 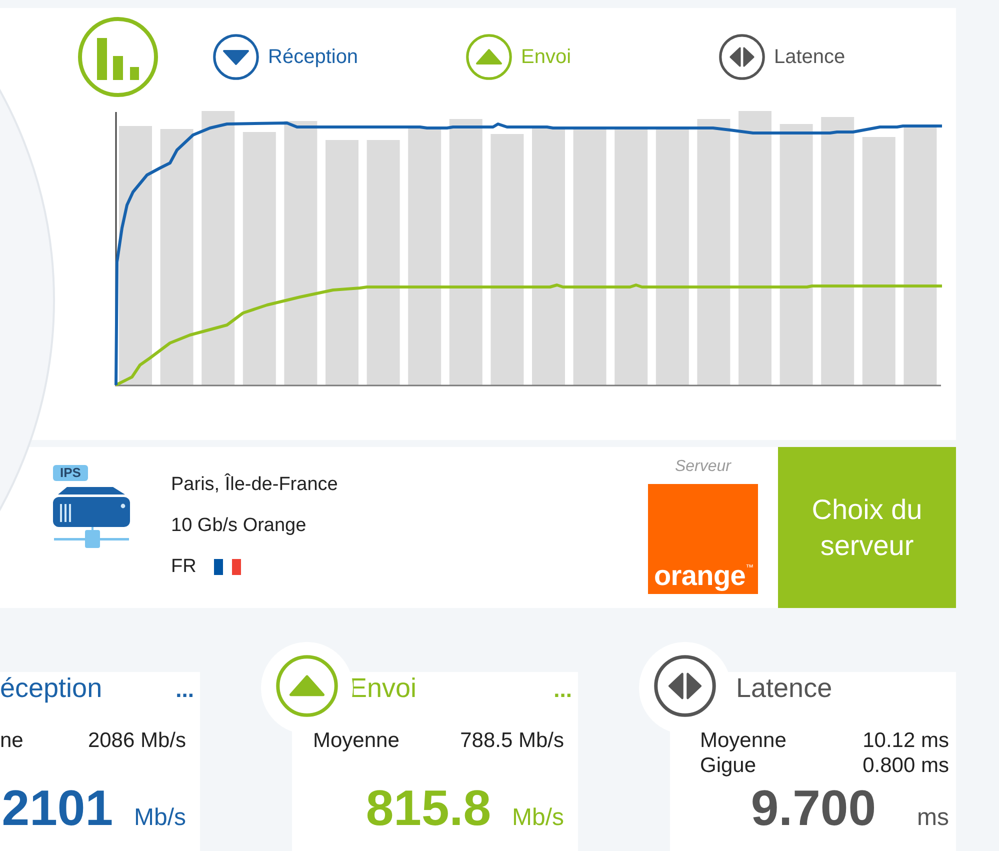 I want to click on legend-label: Latence, so click(x=810, y=57).